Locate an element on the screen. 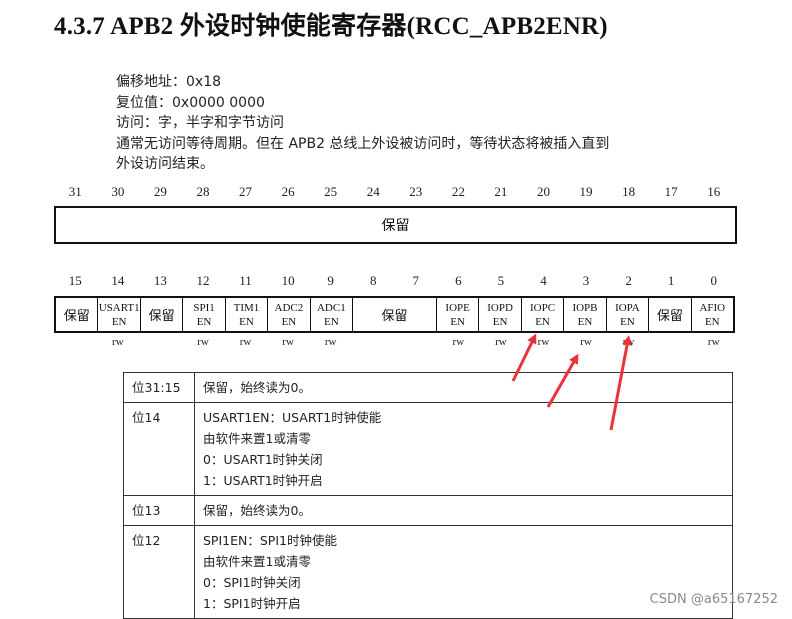 This screenshot has width=792, height=619. watermark: CSDN @a65167252 is located at coordinates (713, 599).